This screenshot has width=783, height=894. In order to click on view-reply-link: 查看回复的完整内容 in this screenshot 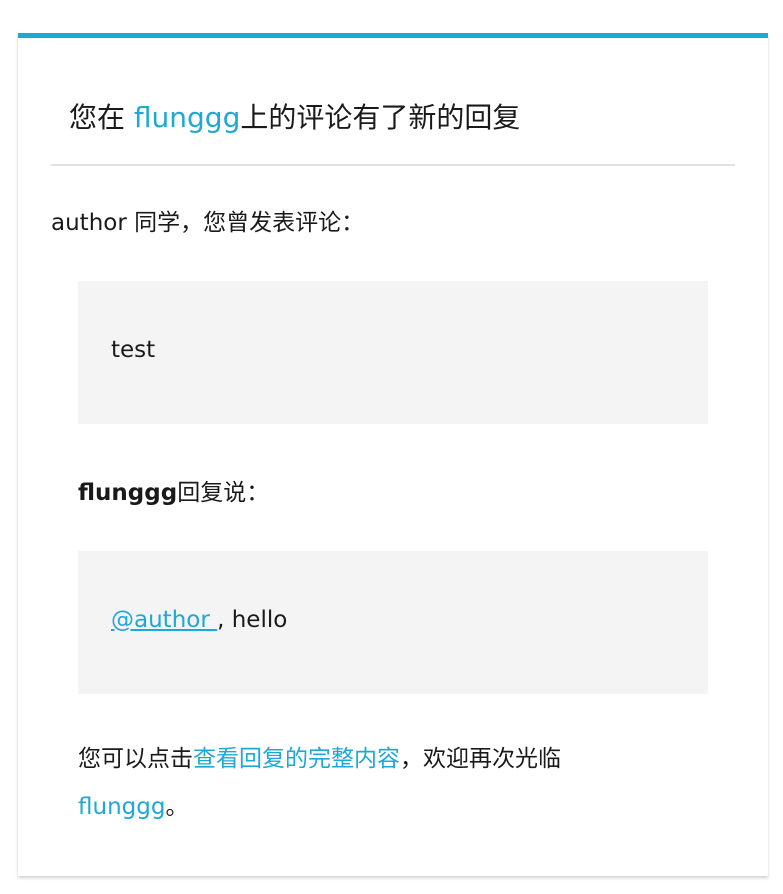, I will do `click(296, 759)`.